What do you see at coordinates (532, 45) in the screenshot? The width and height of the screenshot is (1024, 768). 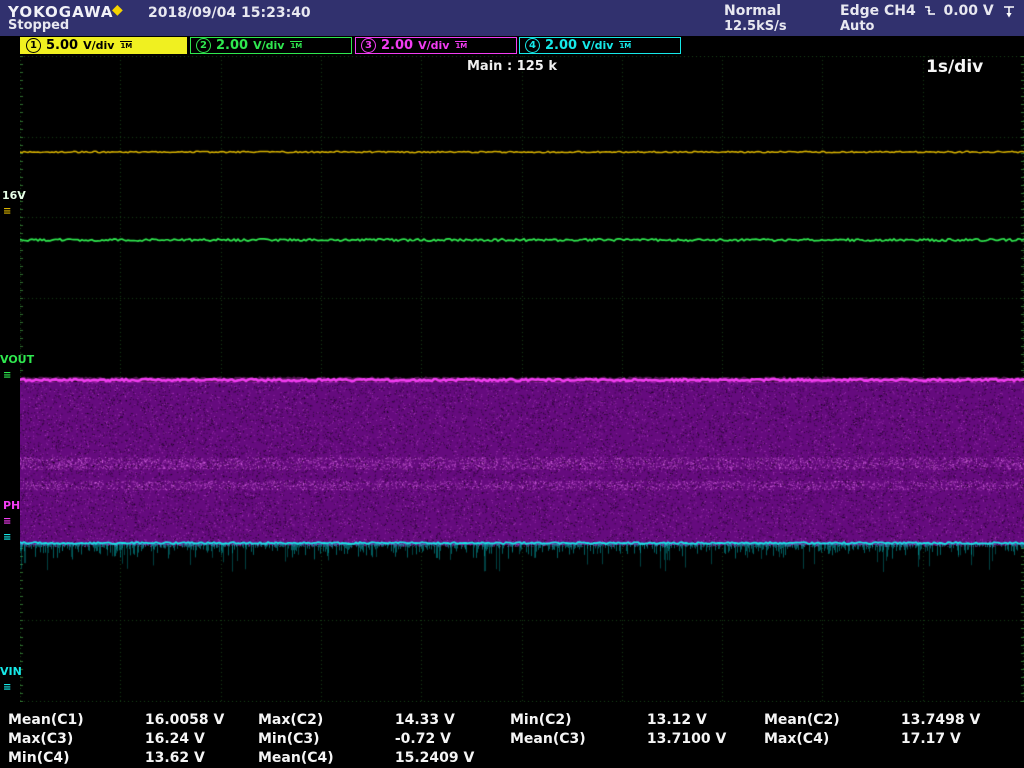 I see `channel4-number-badge: 4` at bounding box center [532, 45].